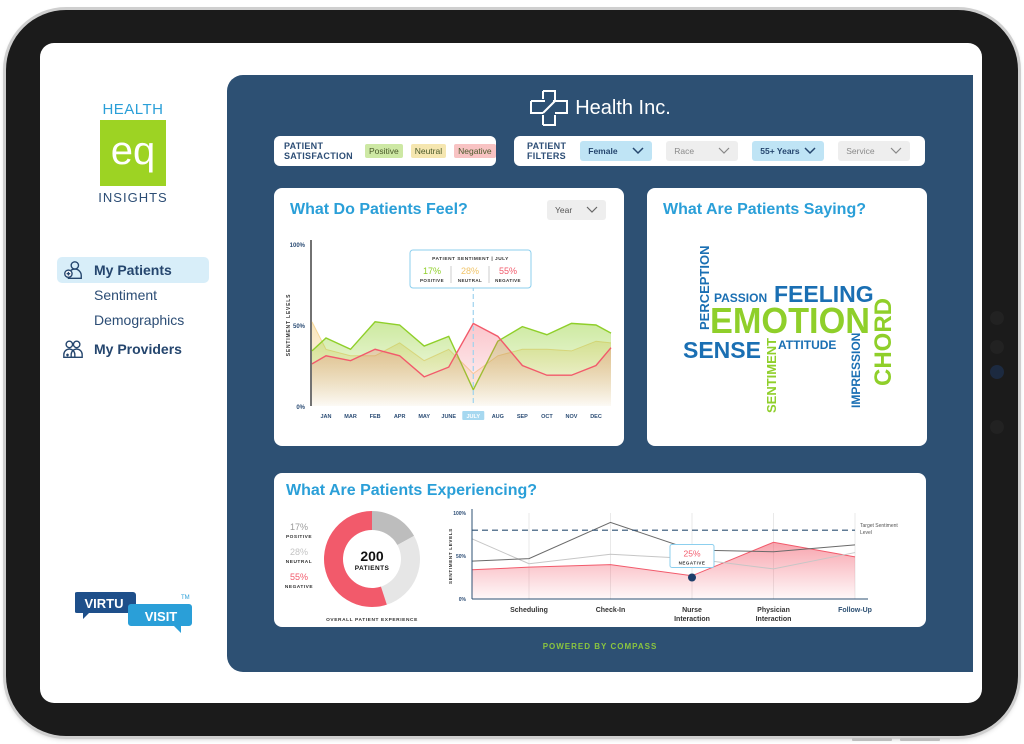 The height and width of the screenshot is (744, 1024). What do you see at coordinates (722, 350) in the screenshot?
I see `word-sense: SENSE` at bounding box center [722, 350].